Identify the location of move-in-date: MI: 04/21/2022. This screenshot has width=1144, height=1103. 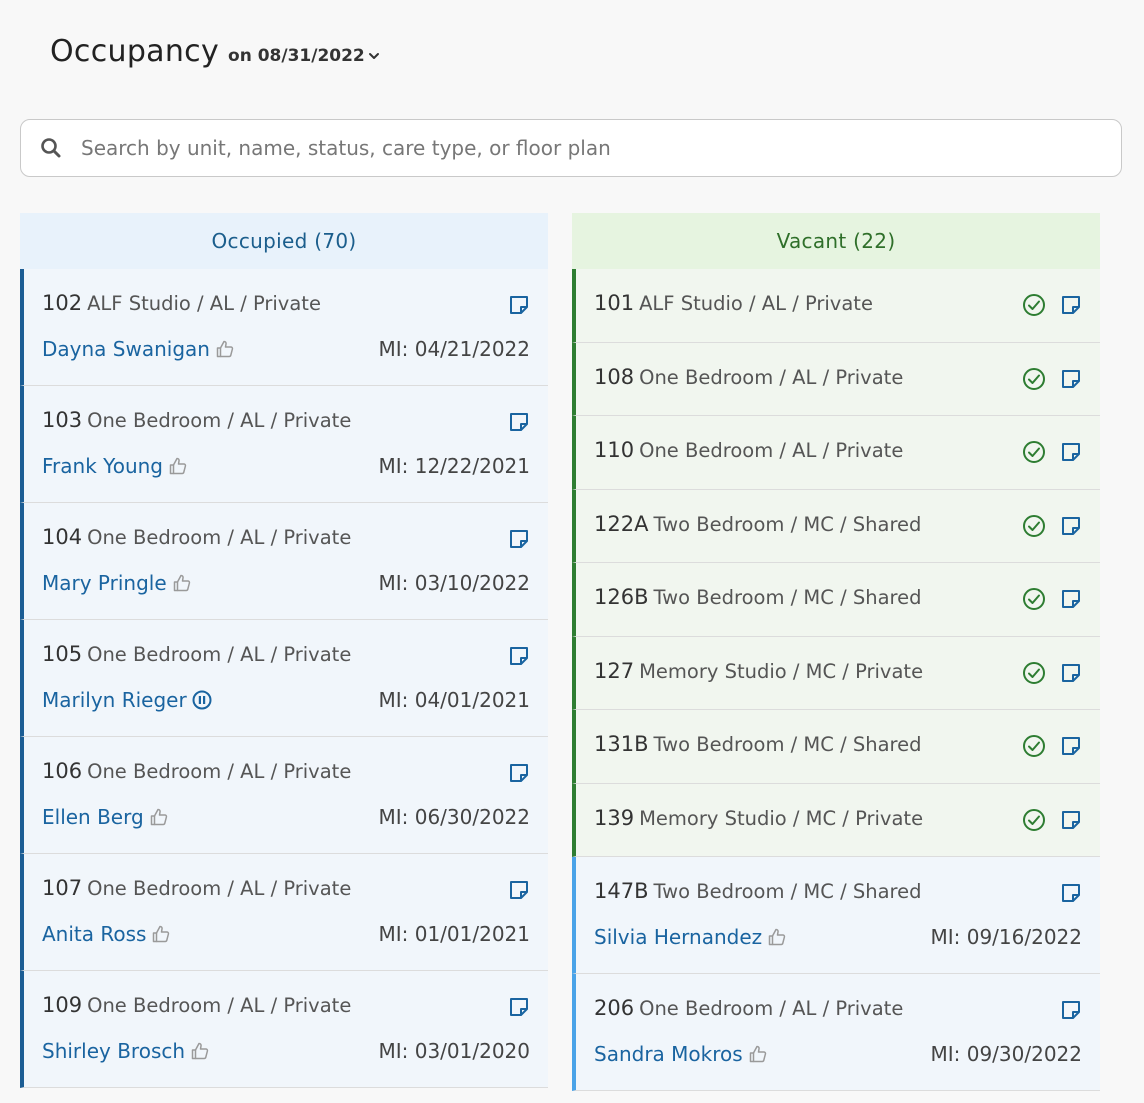
(454, 349).